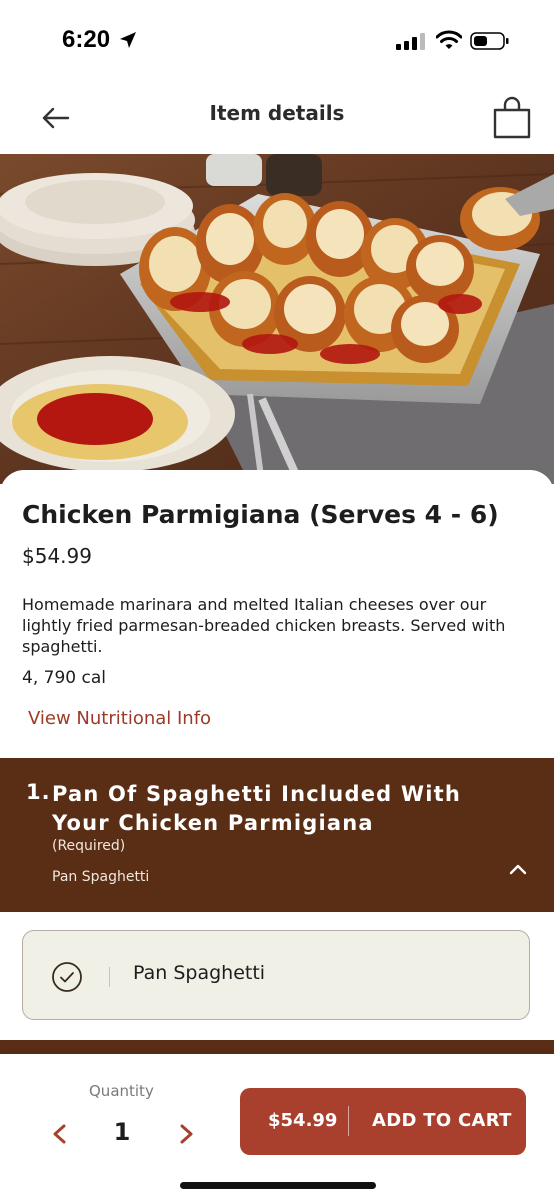  Describe the element at coordinates (410, 41) in the screenshot. I see `cellular-signal-icon` at that location.